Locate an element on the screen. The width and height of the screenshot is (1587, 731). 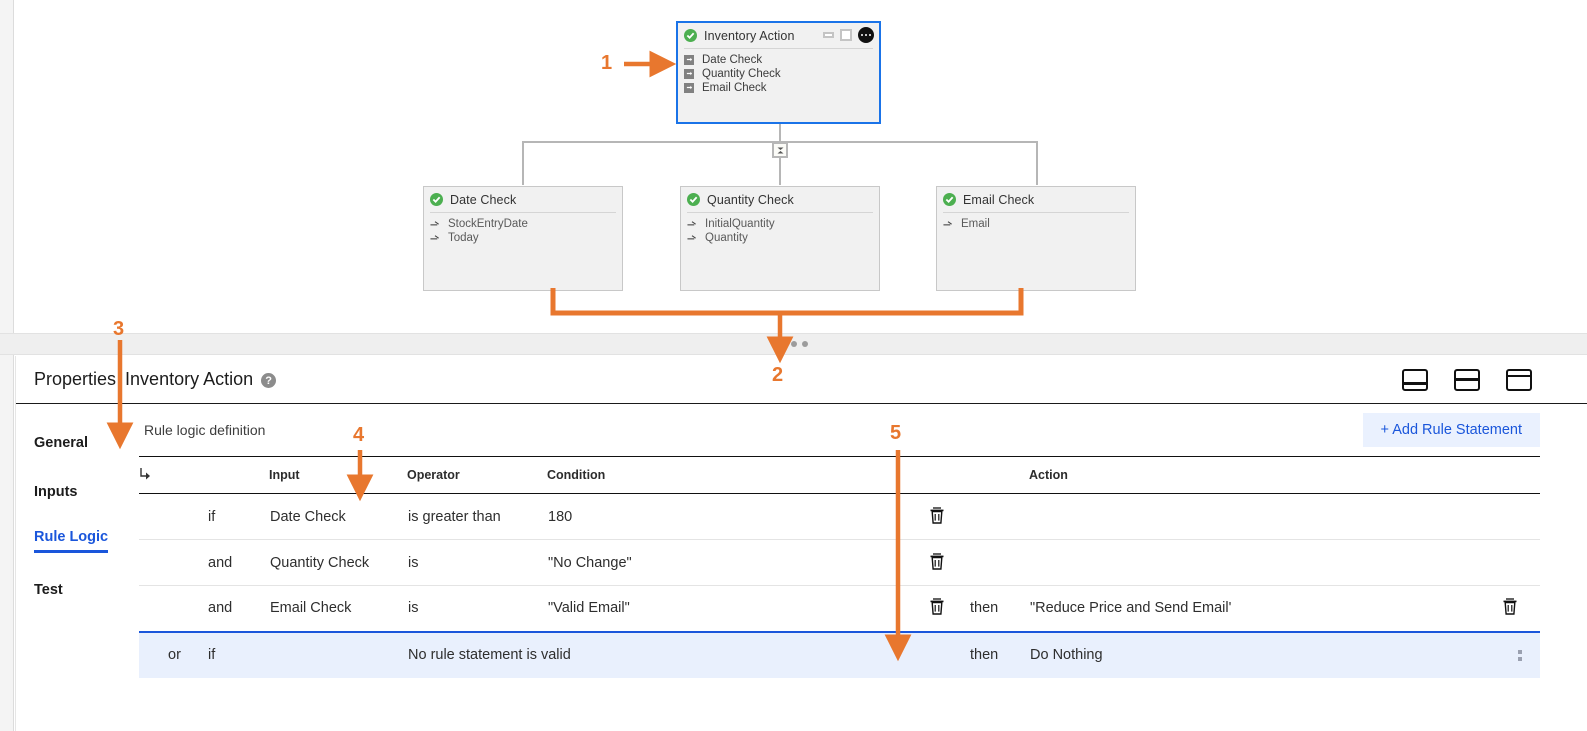
node-title: Quantity Check is located at coordinates (750, 199).